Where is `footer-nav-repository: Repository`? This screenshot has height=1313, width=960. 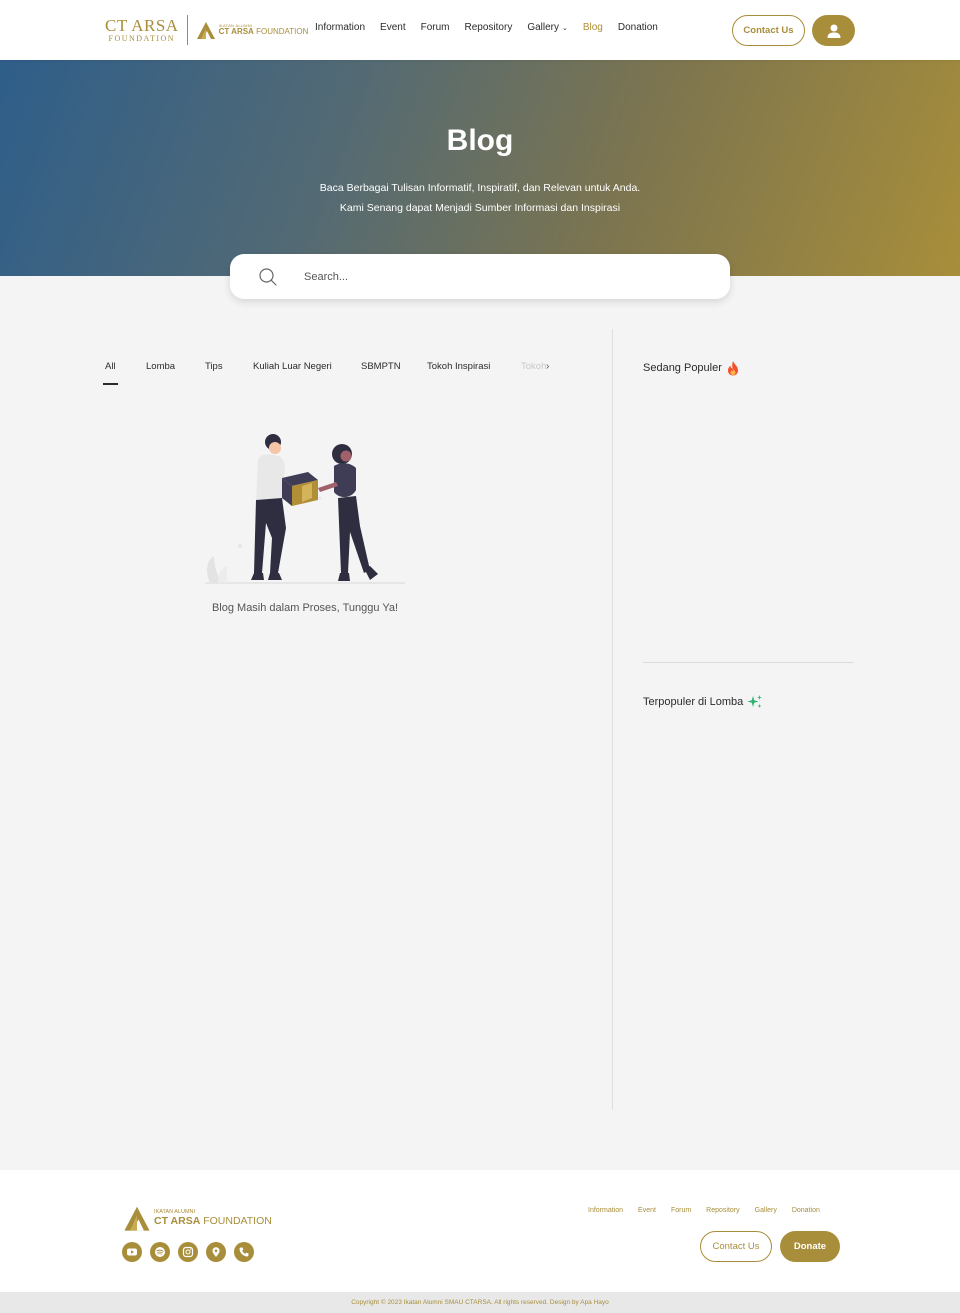 footer-nav-repository: Repository is located at coordinates (722, 1210).